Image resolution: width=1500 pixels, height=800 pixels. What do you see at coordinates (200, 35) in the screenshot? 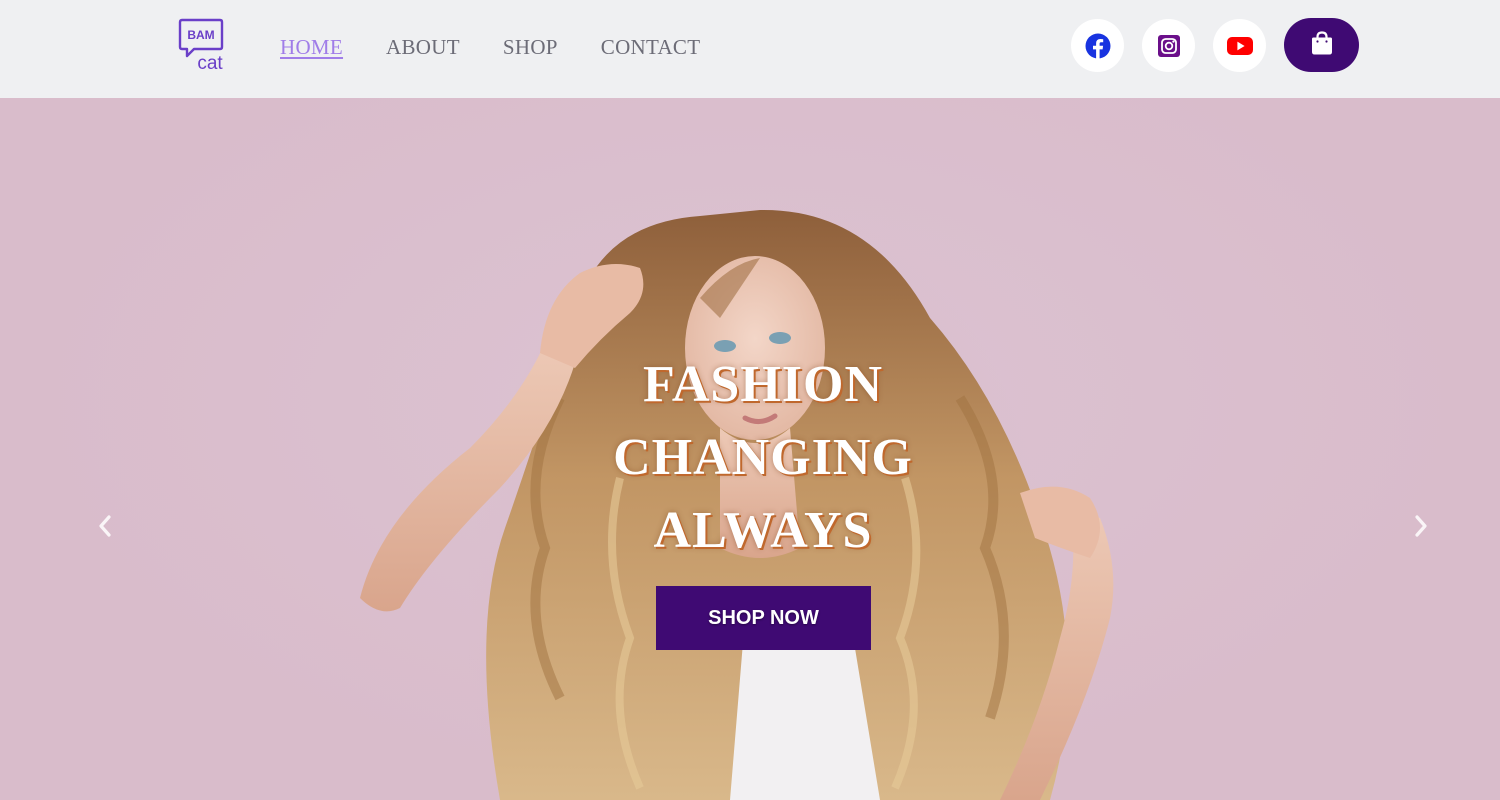
I see `logo-text-top: BAM` at bounding box center [200, 35].